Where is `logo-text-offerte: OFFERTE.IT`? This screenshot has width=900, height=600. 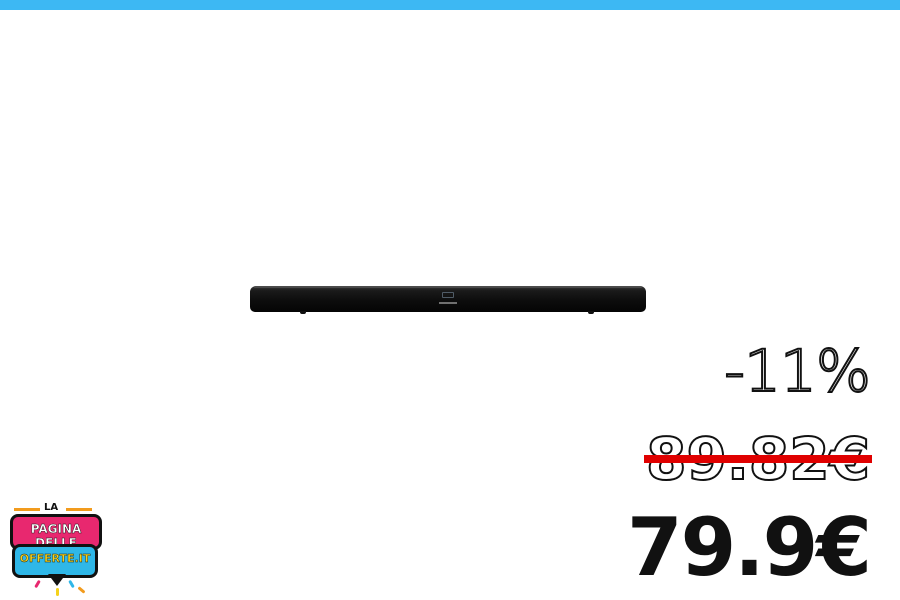 logo-text-offerte: OFFERTE.IT is located at coordinates (55, 558).